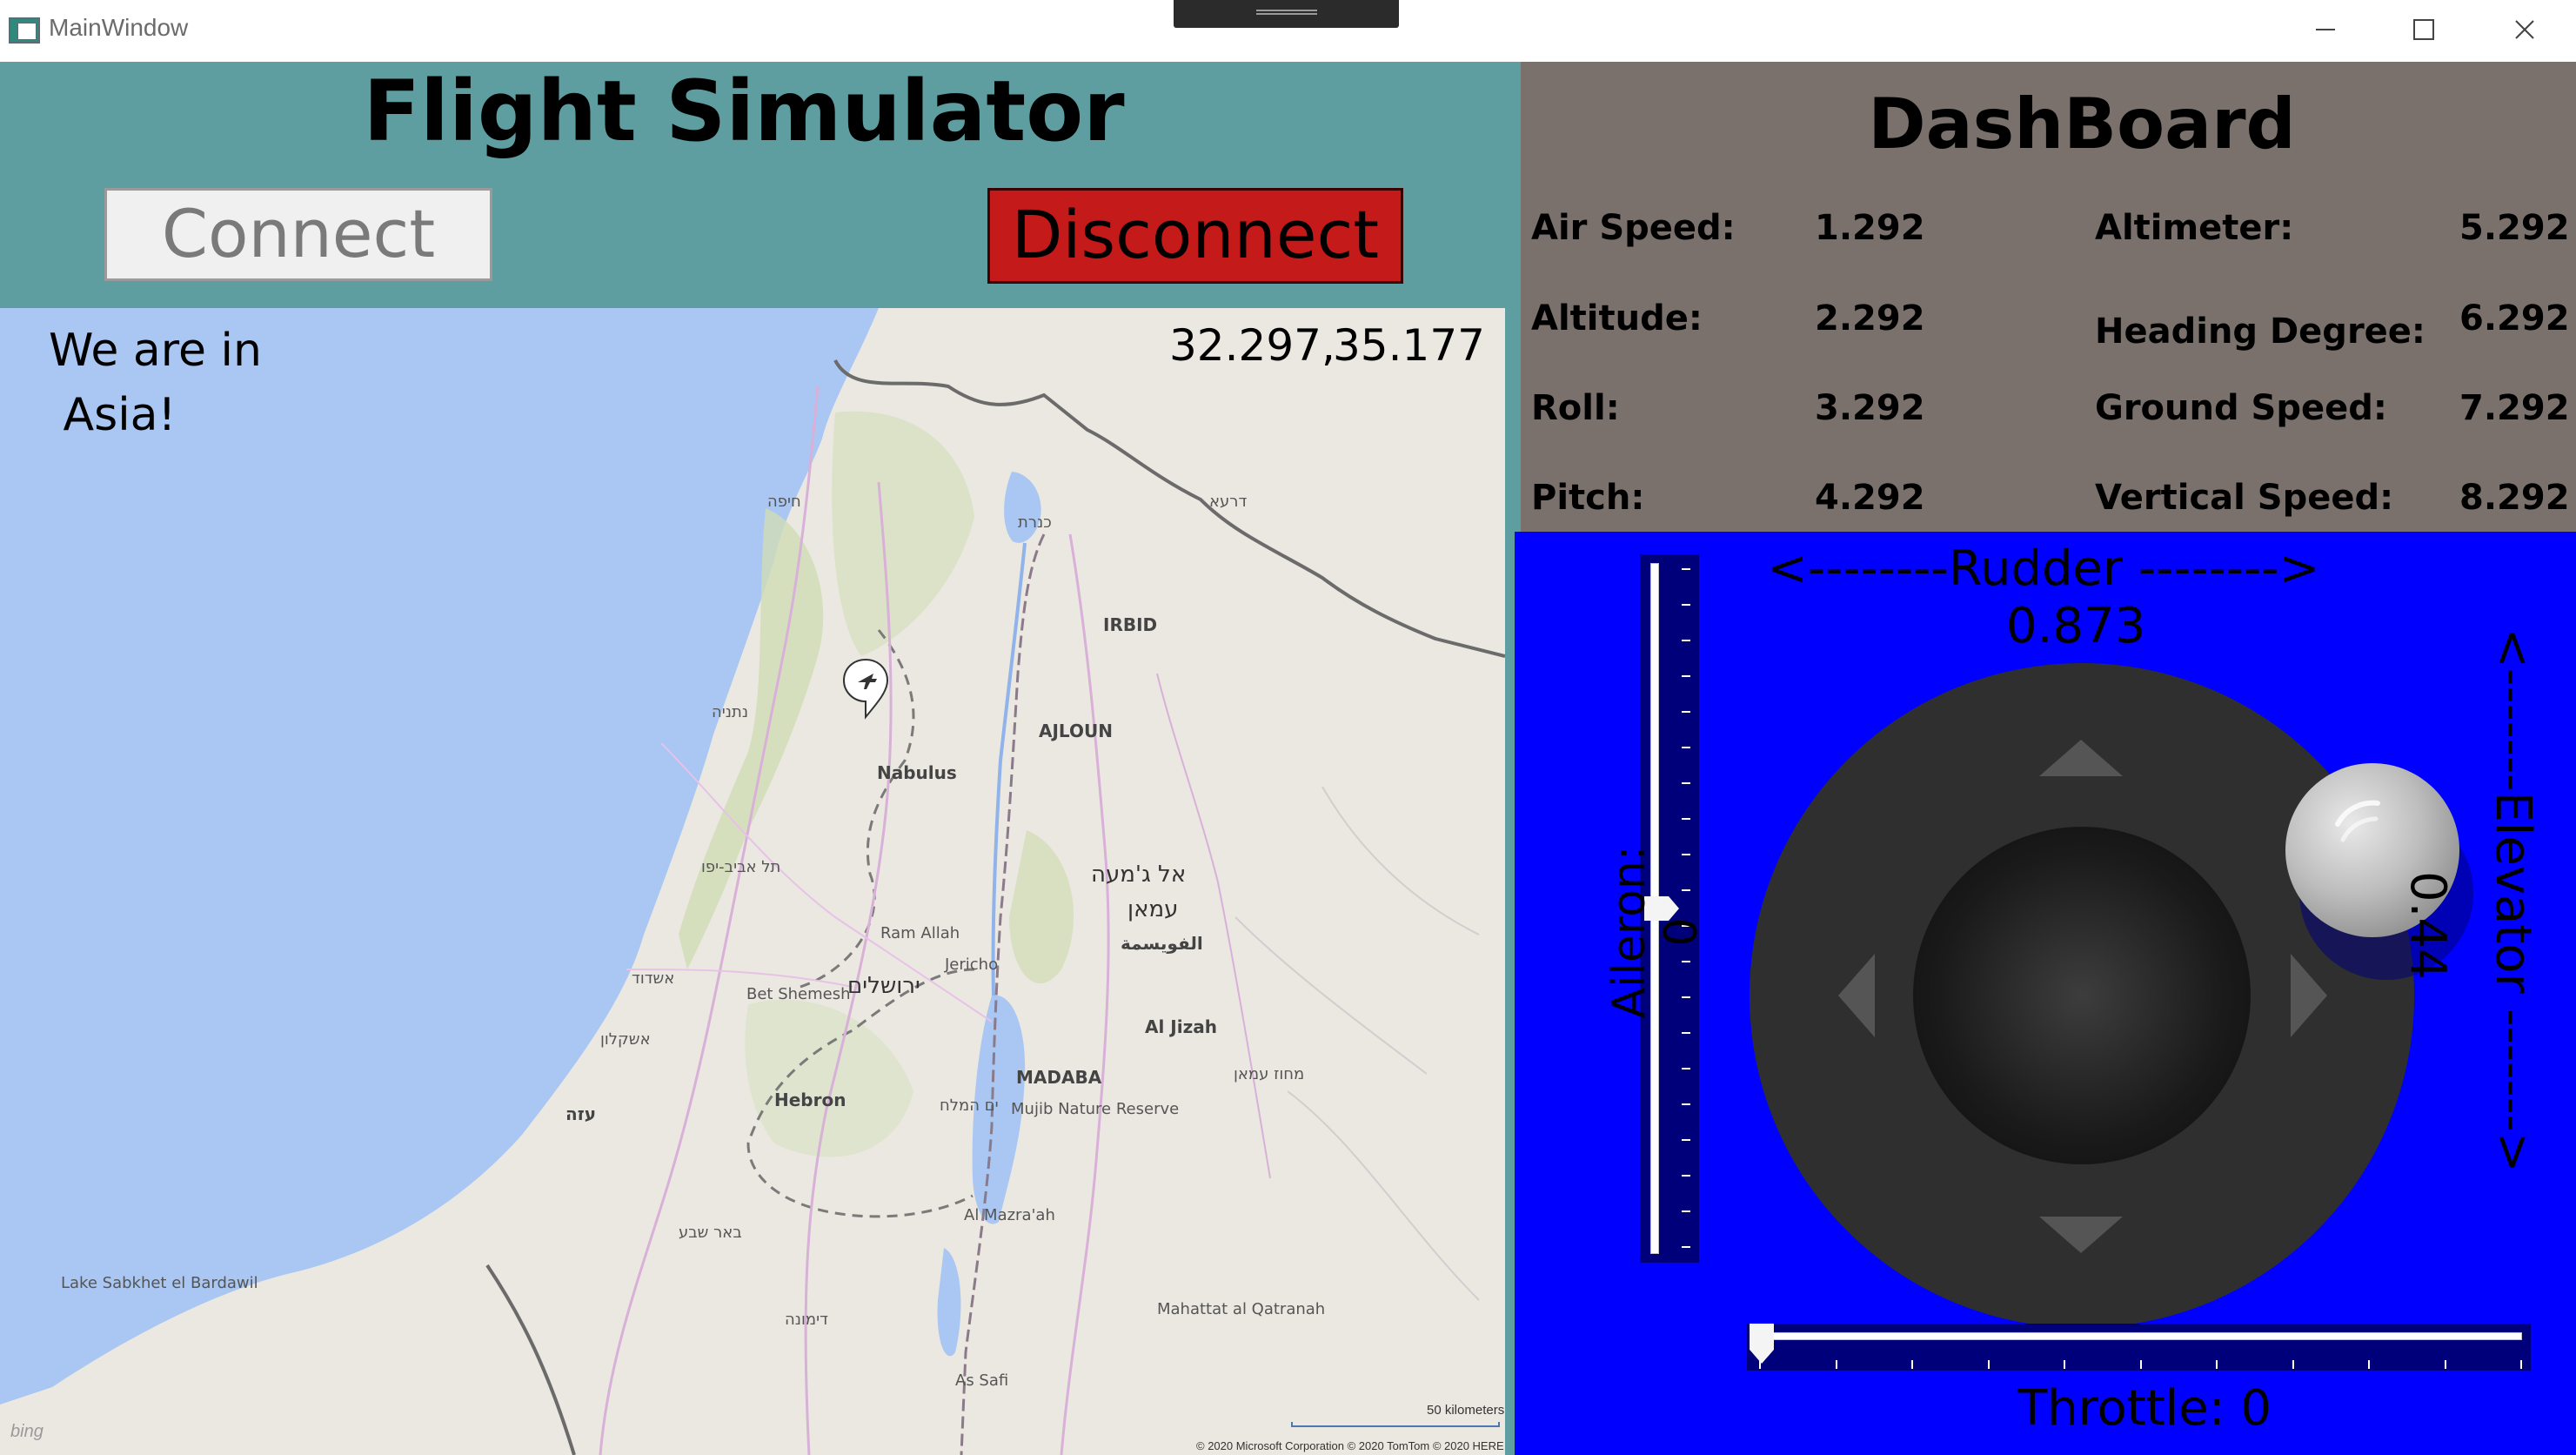  What do you see at coordinates (1035, 522) in the screenshot?
I see `map-place-label: כנרת` at bounding box center [1035, 522].